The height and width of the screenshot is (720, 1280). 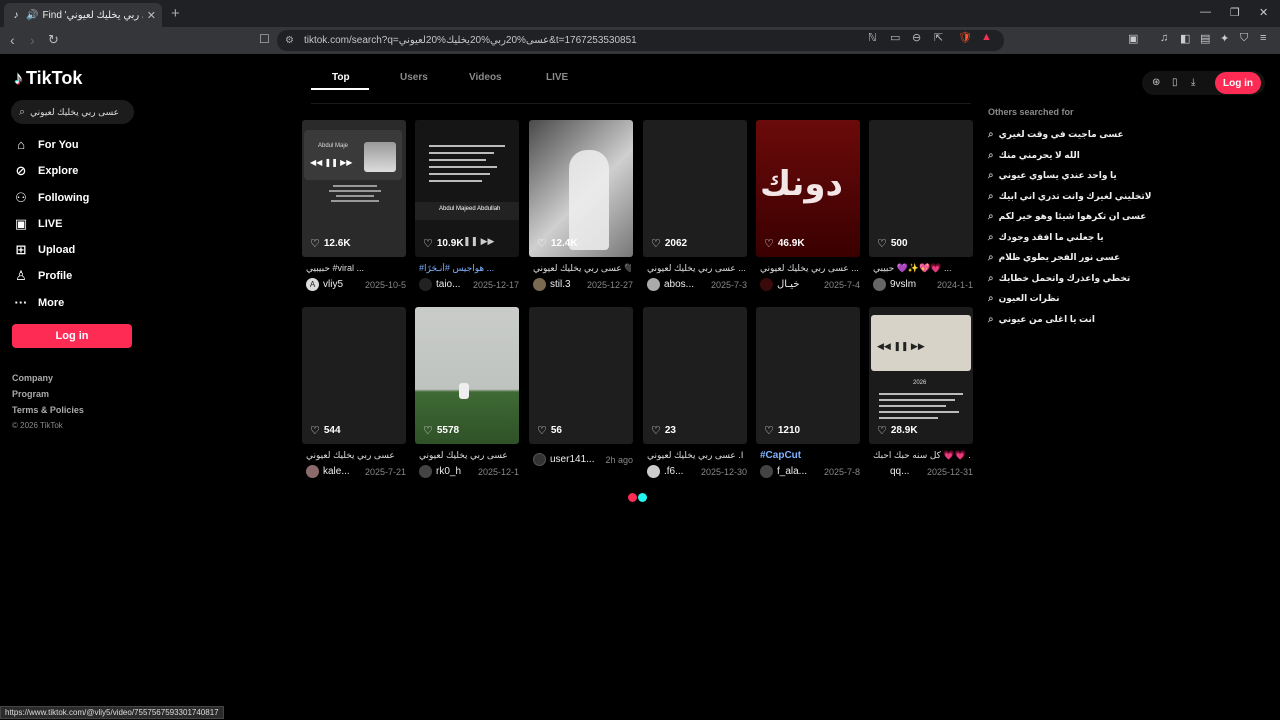 I want to click on suggestion-item: ⌕ عسى نور الفجر يطوي ظلام, so click(x=1054, y=257).